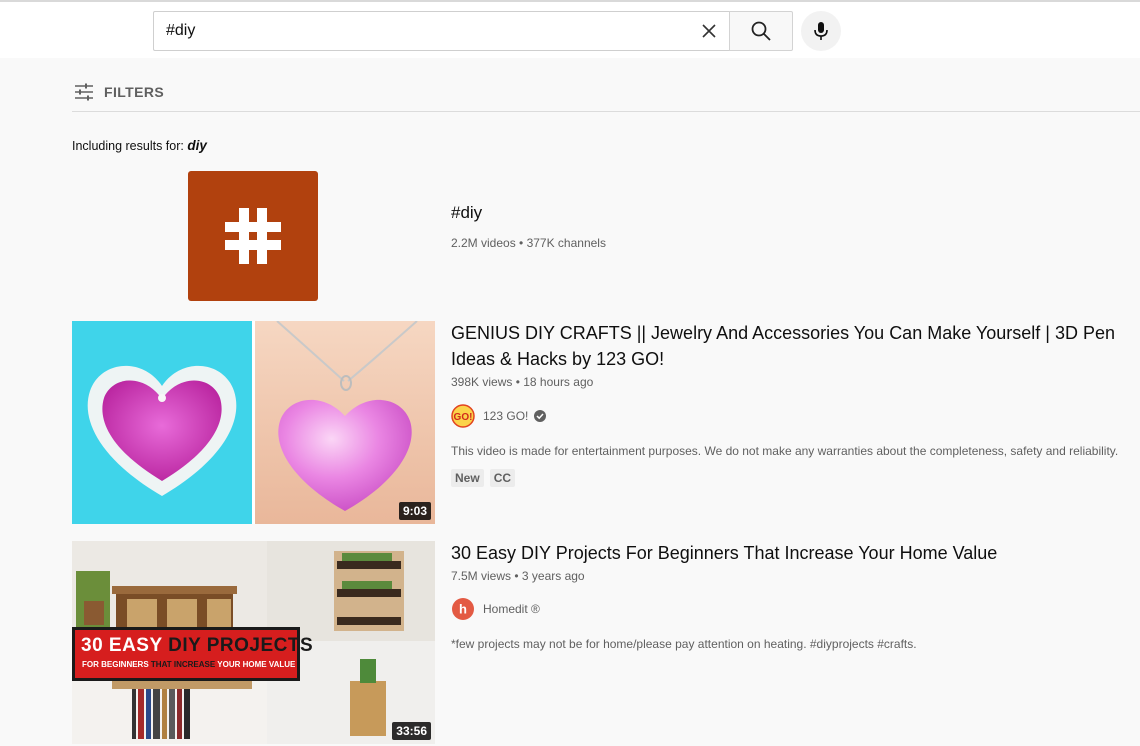 This screenshot has width=1140, height=746. What do you see at coordinates (606, 111) in the screenshot?
I see `divider` at bounding box center [606, 111].